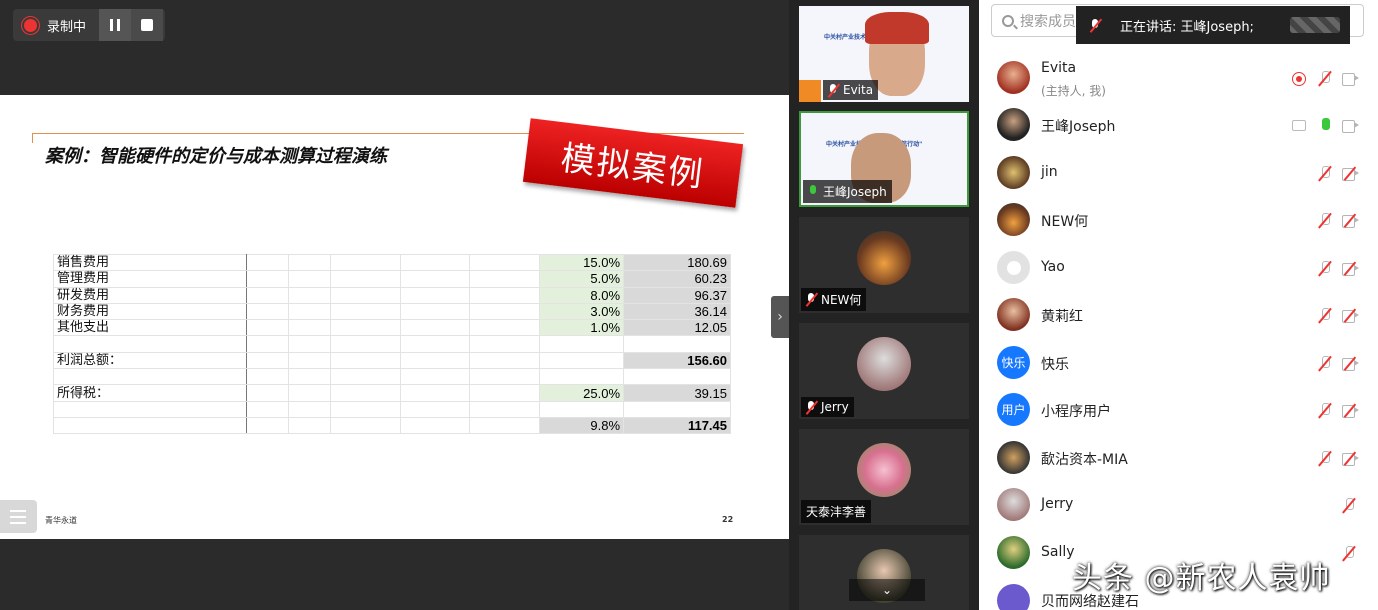 The image size is (1378, 610). Describe the element at coordinates (1008, 20) in the screenshot. I see `search-icon` at that location.